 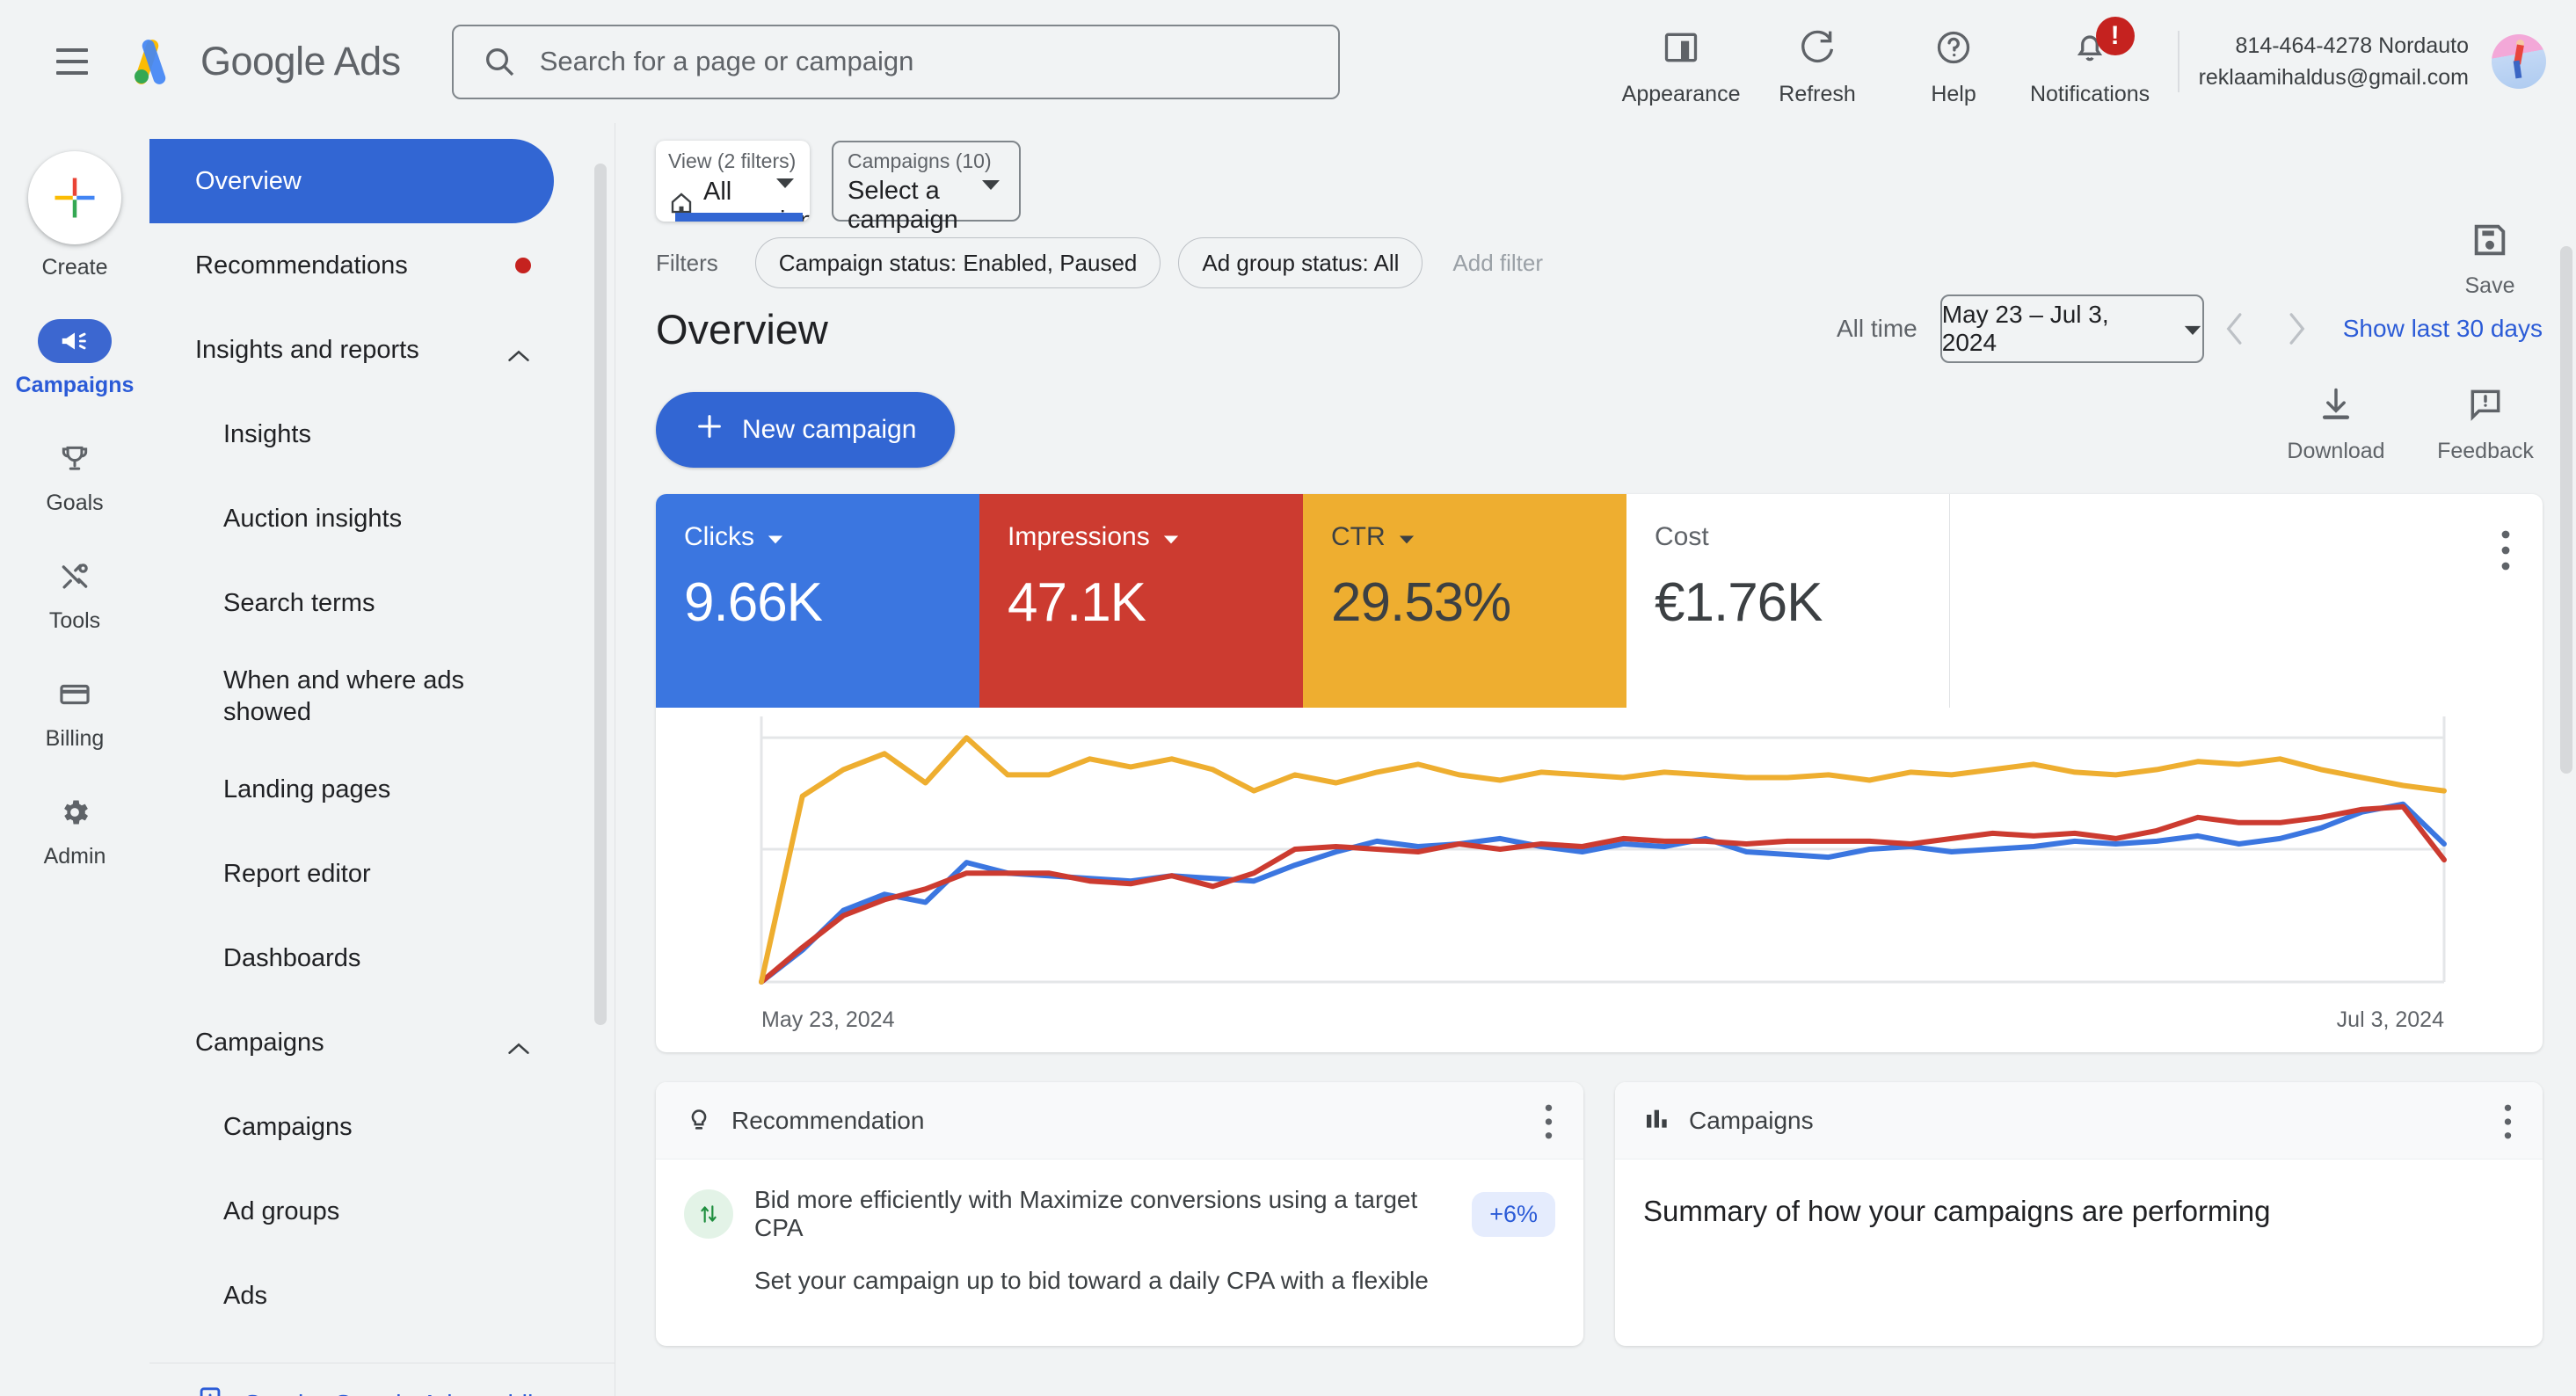 I want to click on sidebar-label-ad-groups: Ad groups, so click(x=281, y=1210).